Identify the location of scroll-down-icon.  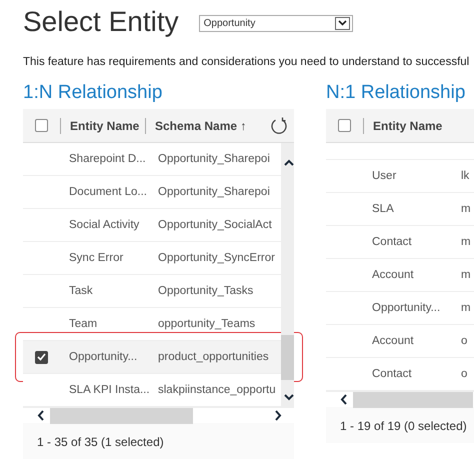
(289, 398).